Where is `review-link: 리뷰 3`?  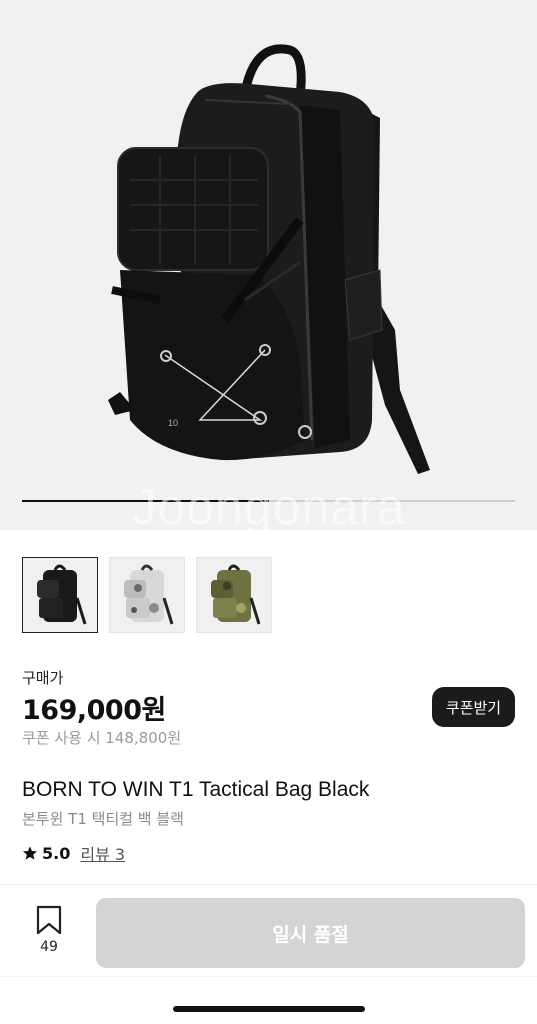
review-link: 리뷰 3 is located at coordinates (102, 853).